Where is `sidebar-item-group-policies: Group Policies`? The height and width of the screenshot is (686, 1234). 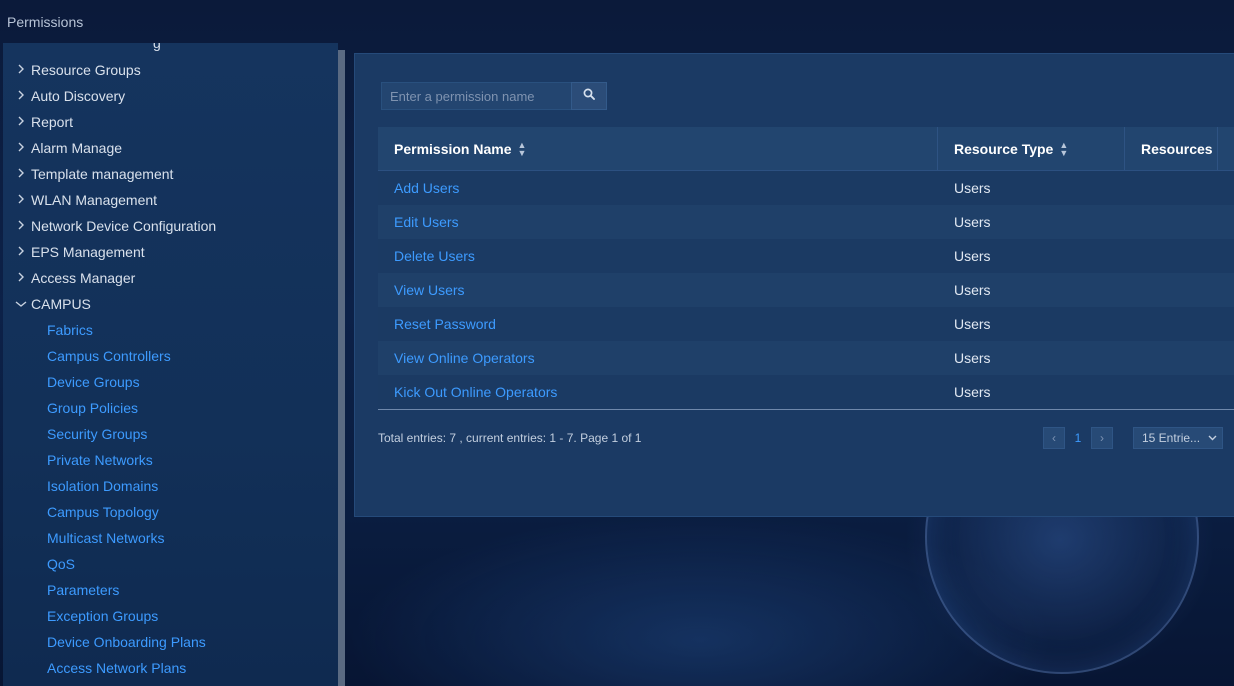
sidebar-item-group-policies: Group Policies is located at coordinates (92, 408).